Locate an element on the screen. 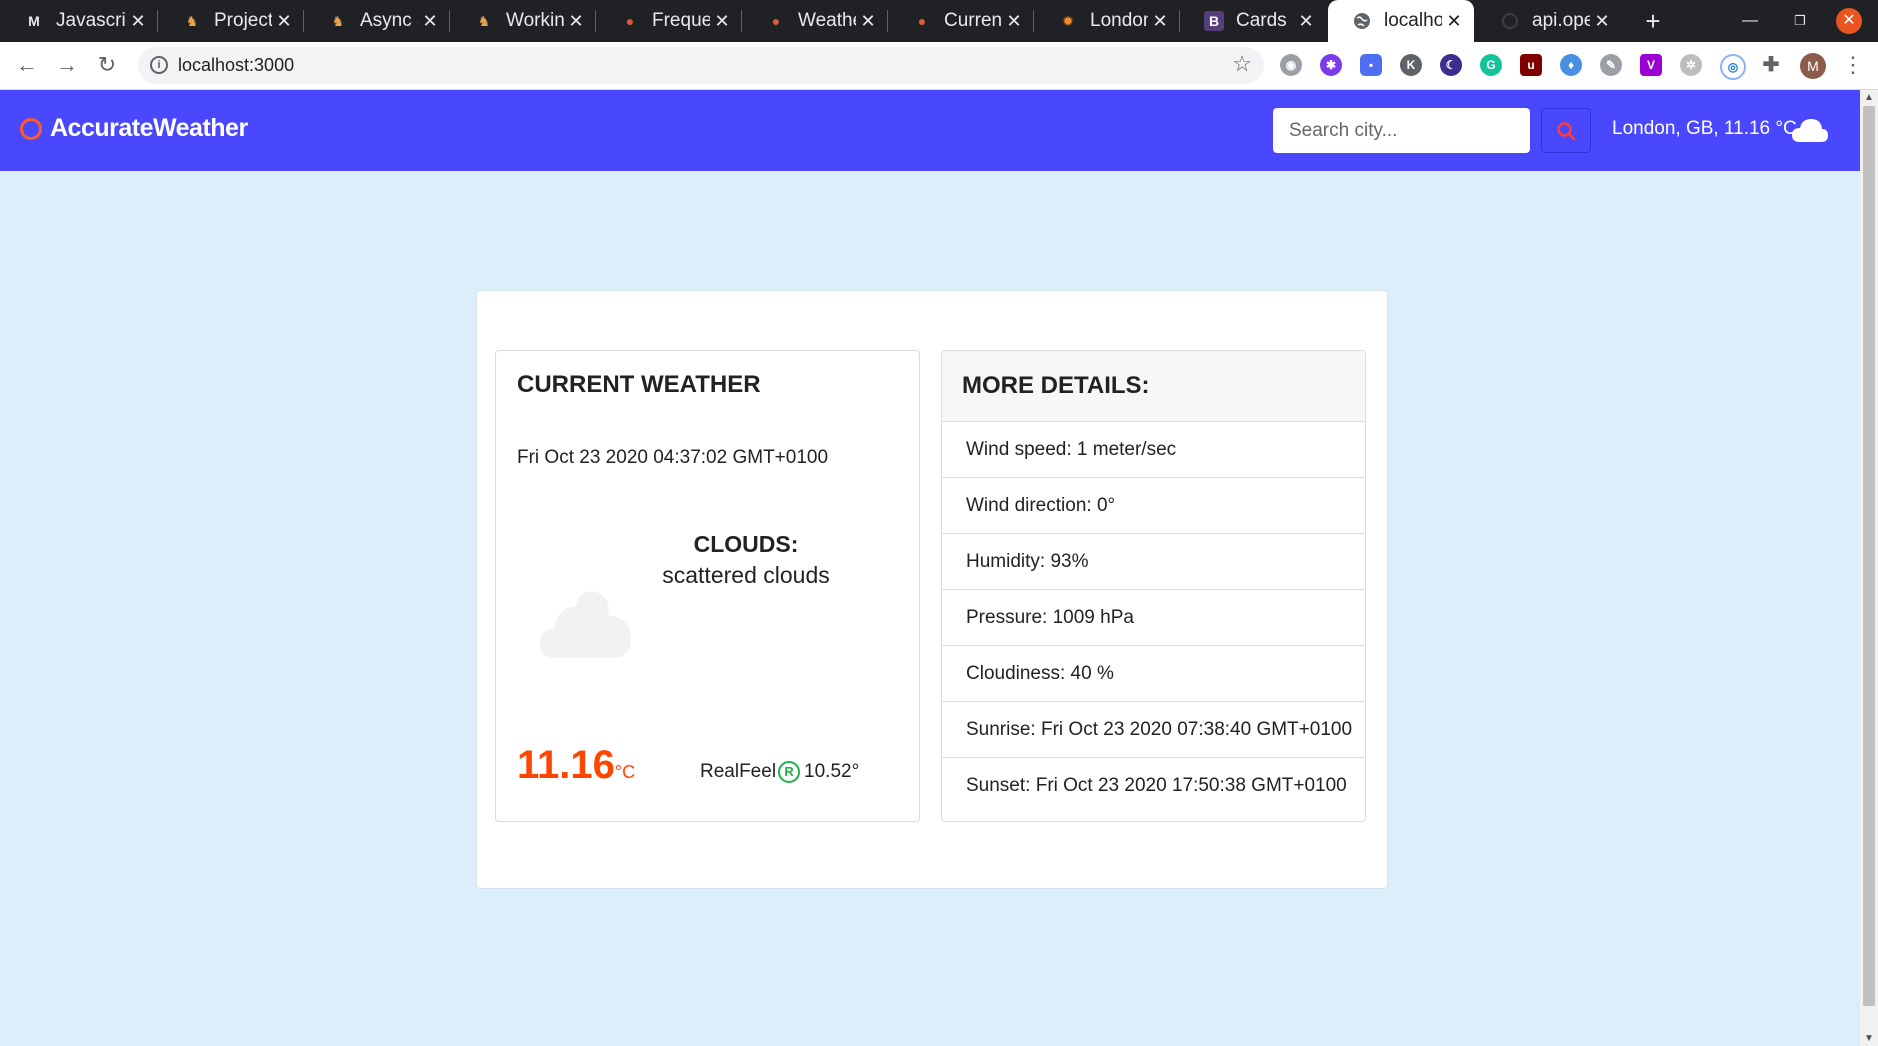 The width and height of the screenshot is (1878, 1046). browser-tab: ✹ London ✕ is located at coordinates (1107, 21).